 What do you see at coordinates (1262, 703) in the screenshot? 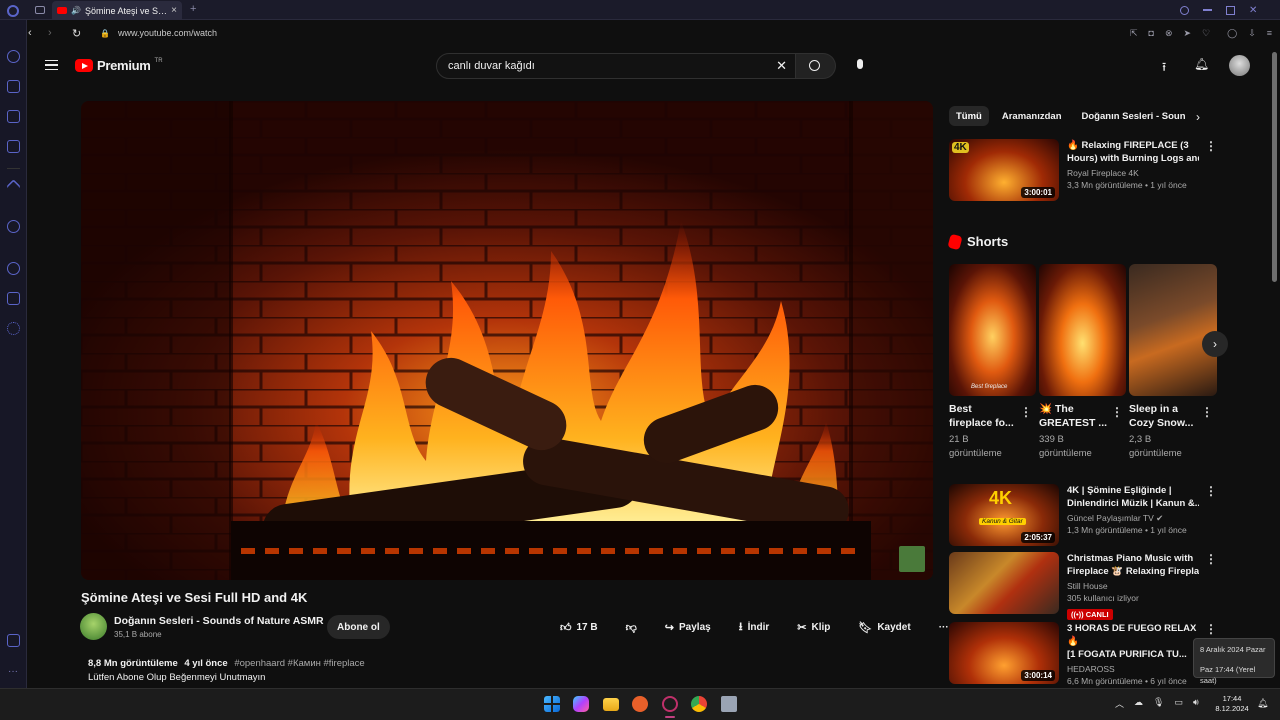
I see `notification-bell-icon: 🔔︎` at bounding box center [1262, 703].